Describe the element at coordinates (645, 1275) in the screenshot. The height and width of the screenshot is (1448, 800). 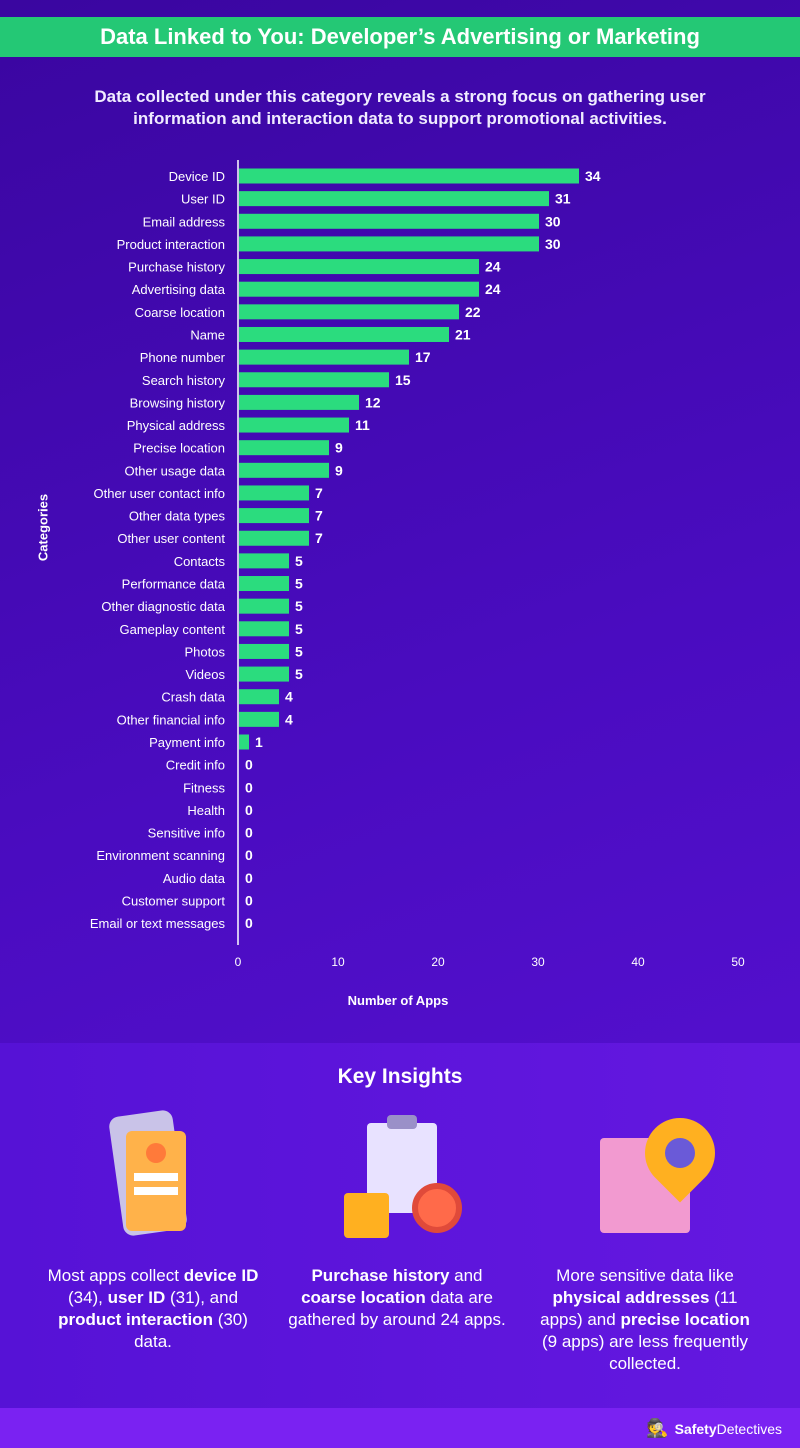
I see `insight-text-part: More sensitive data like` at that location.